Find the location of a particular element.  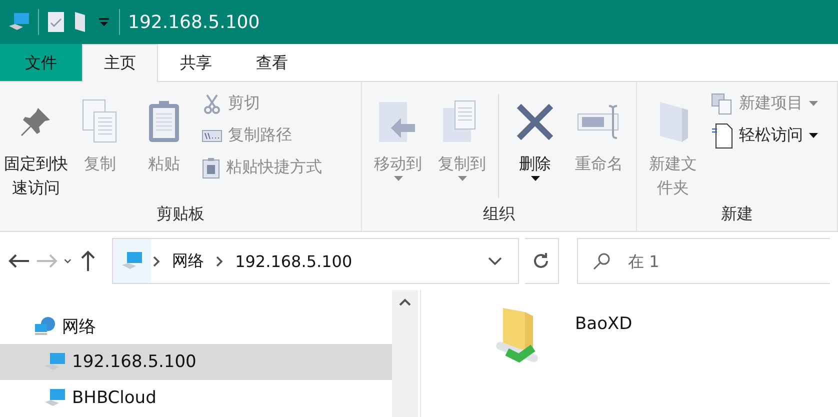

ribbon-tab: 主页 is located at coordinates (120, 63).